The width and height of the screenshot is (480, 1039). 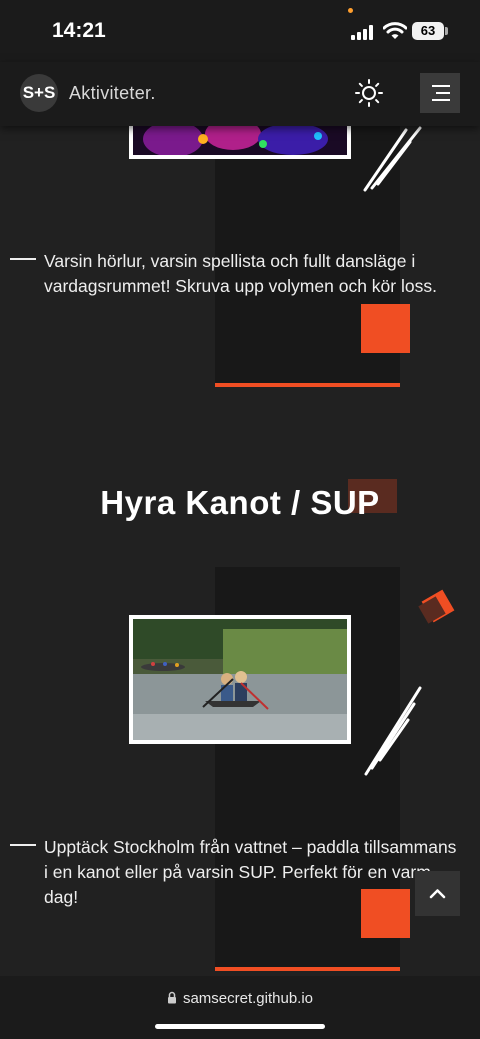 I want to click on section-title: Hyra Kanot / SUP, so click(x=240, y=502).